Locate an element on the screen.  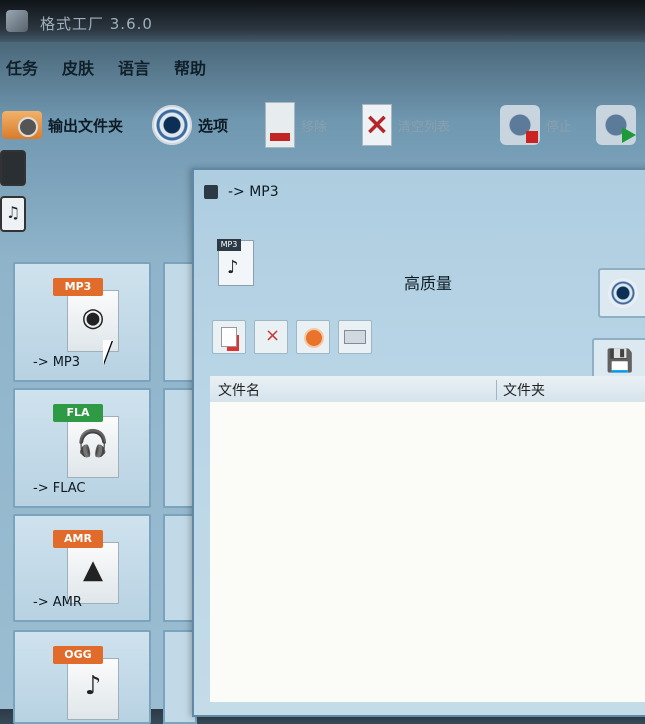
format-amr-label: -> AMR is located at coordinates (57, 602).